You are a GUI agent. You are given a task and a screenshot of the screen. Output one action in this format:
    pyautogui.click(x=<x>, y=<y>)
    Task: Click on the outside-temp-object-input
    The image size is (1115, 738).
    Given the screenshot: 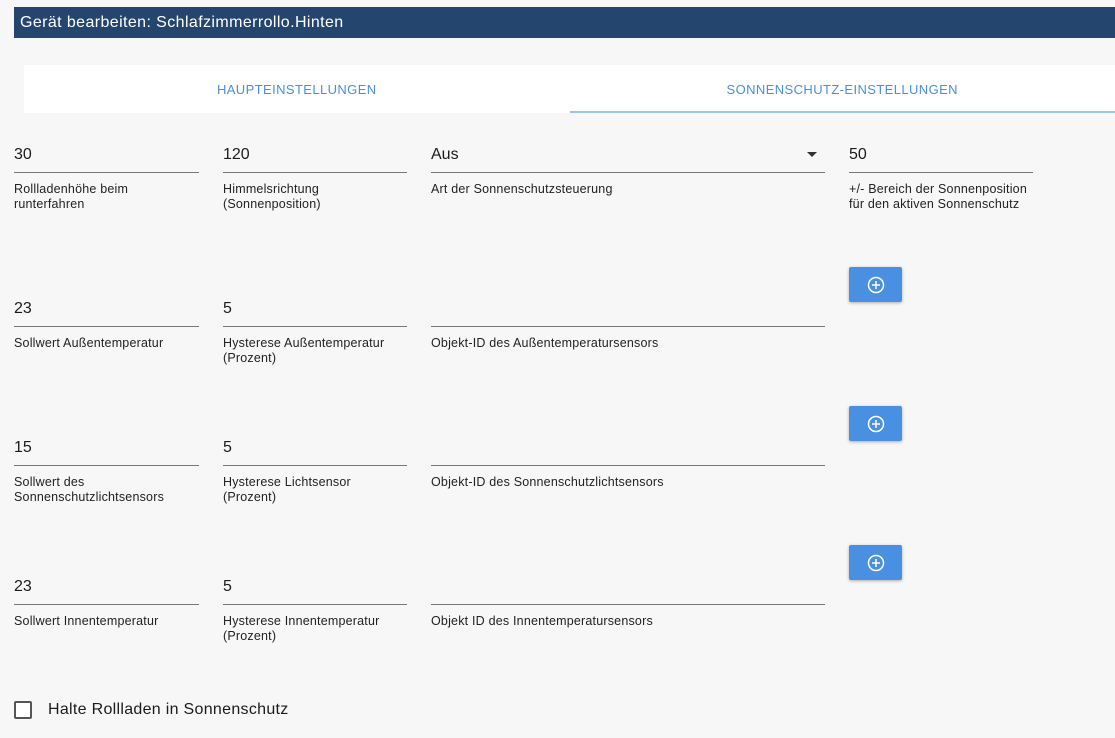 What is the action you would take?
    pyautogui.click(x=628, y=312)
    